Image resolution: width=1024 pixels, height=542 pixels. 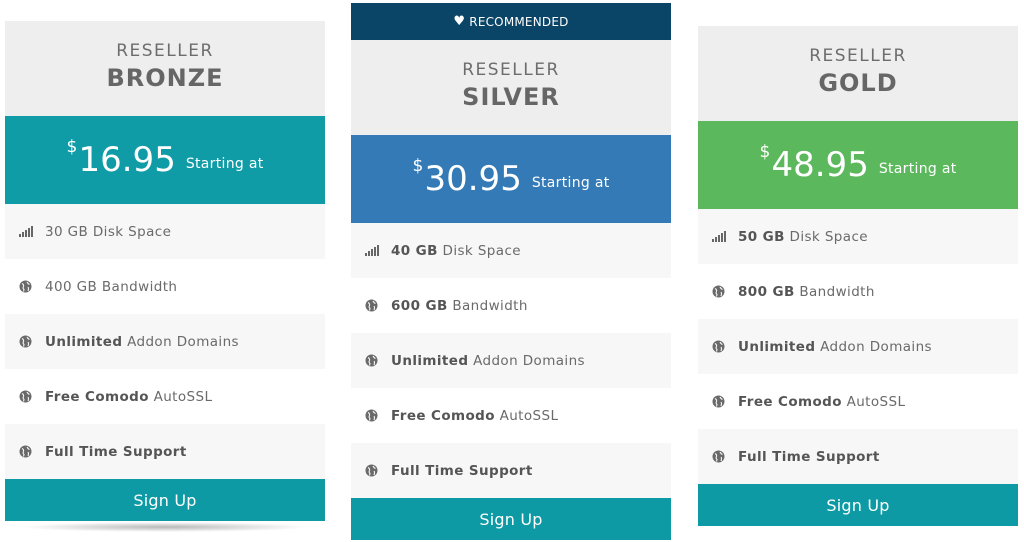 I want to click on price-block: $16.95 Starting at, so click(x=165, y=160).